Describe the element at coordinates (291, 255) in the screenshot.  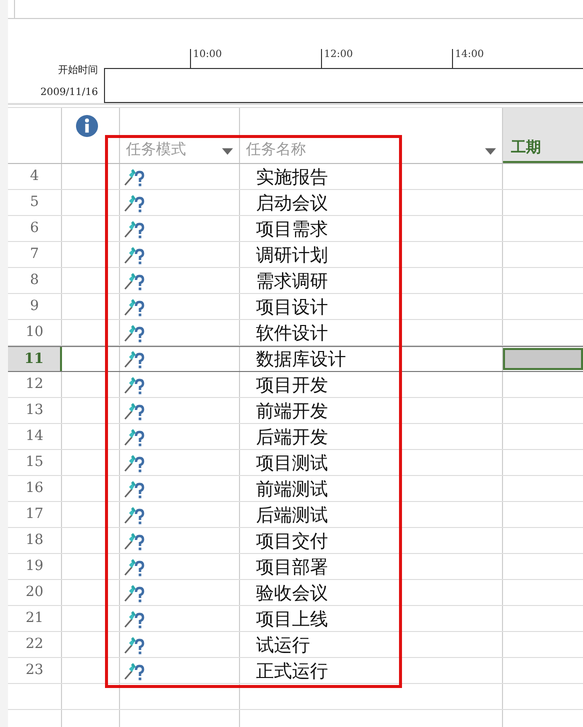
I see `task-name: 调研计划` at that location.